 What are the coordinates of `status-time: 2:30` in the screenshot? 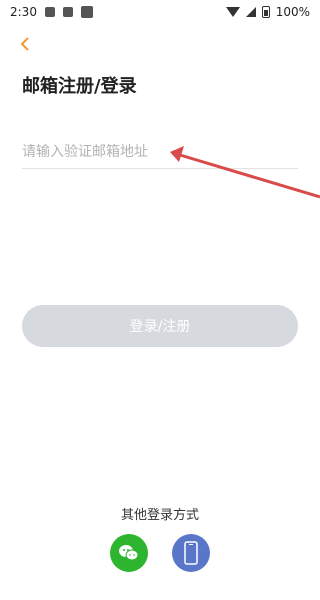 It's located at (23, 12).